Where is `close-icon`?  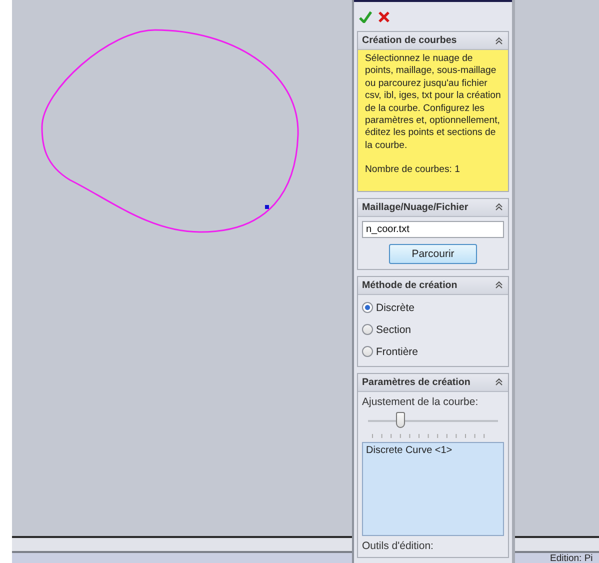 close-icon is located at coordinates (384, 17).